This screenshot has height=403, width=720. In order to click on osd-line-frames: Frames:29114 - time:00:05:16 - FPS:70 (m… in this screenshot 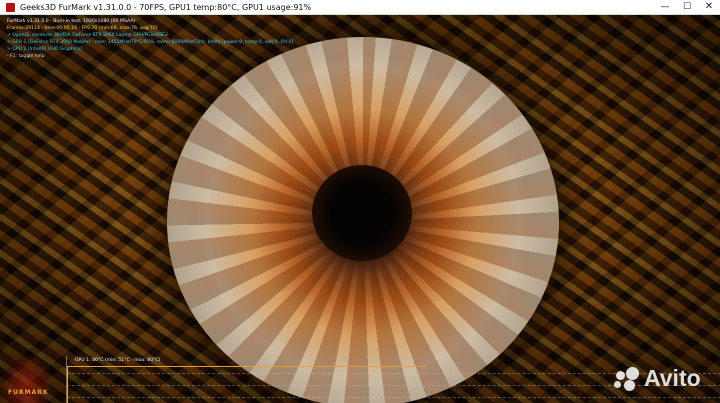, I will do `click(82, 28)`.